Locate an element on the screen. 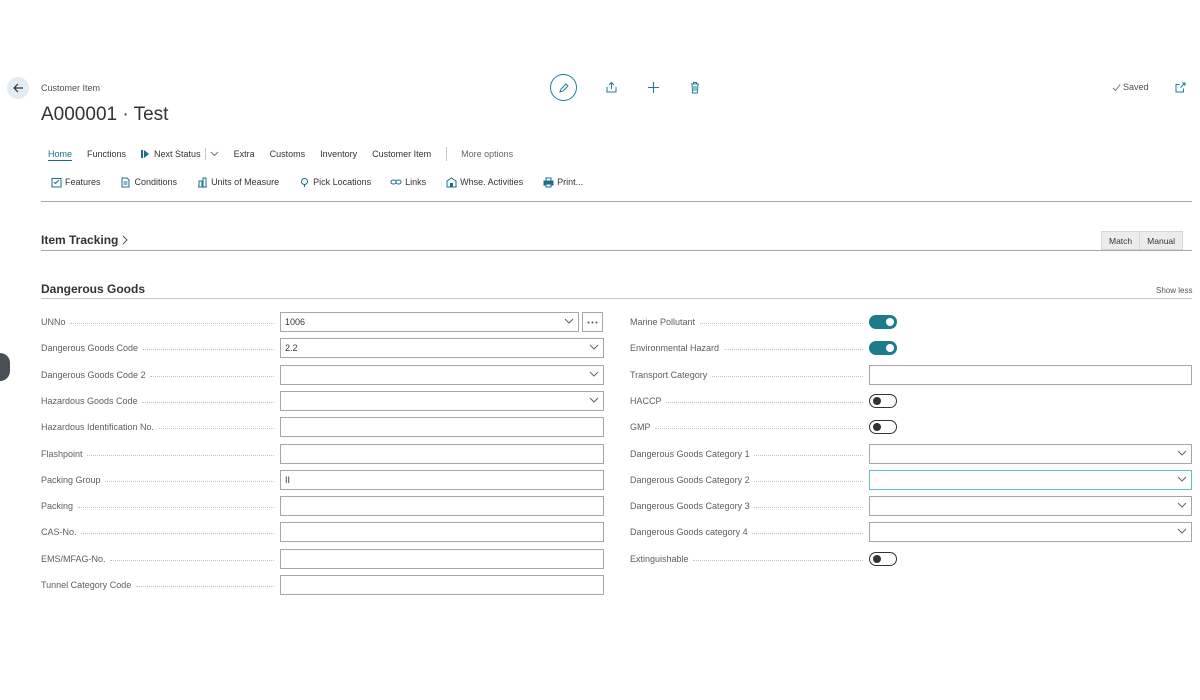 This screenshot has height=700, width=1200. tab-next-status: Next Status is located at coordinates (180, 154).